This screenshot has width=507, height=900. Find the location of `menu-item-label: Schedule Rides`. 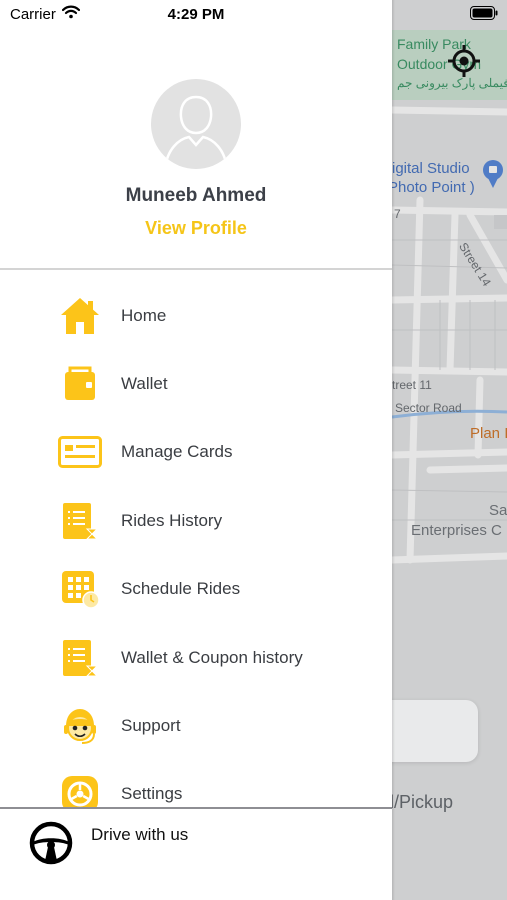

menu-item-label: Schedule Rides is located at coordinates (181, 588).